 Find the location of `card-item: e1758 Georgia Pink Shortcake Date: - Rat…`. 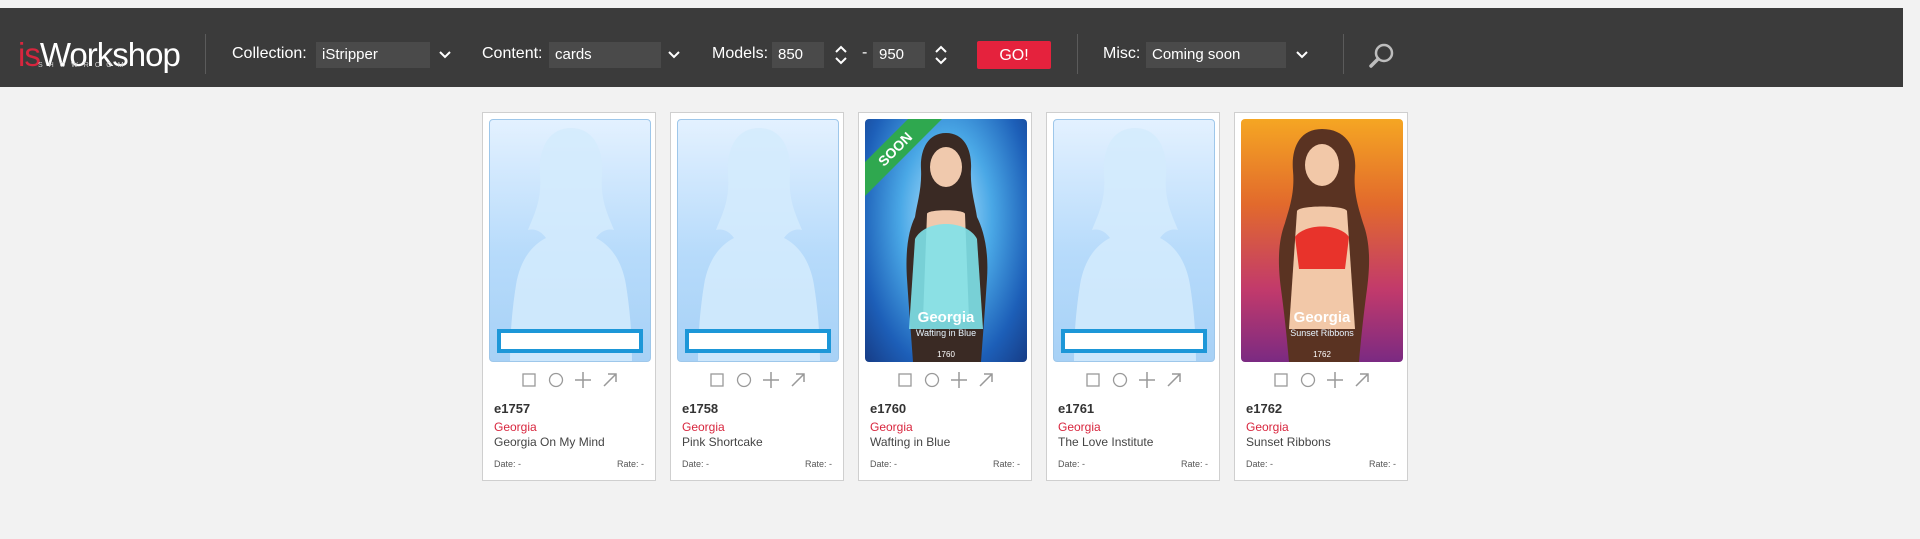

card-item: e1758 Georgia Pink Shortcake Date: - Rat… is located at coordinates (757, 296).